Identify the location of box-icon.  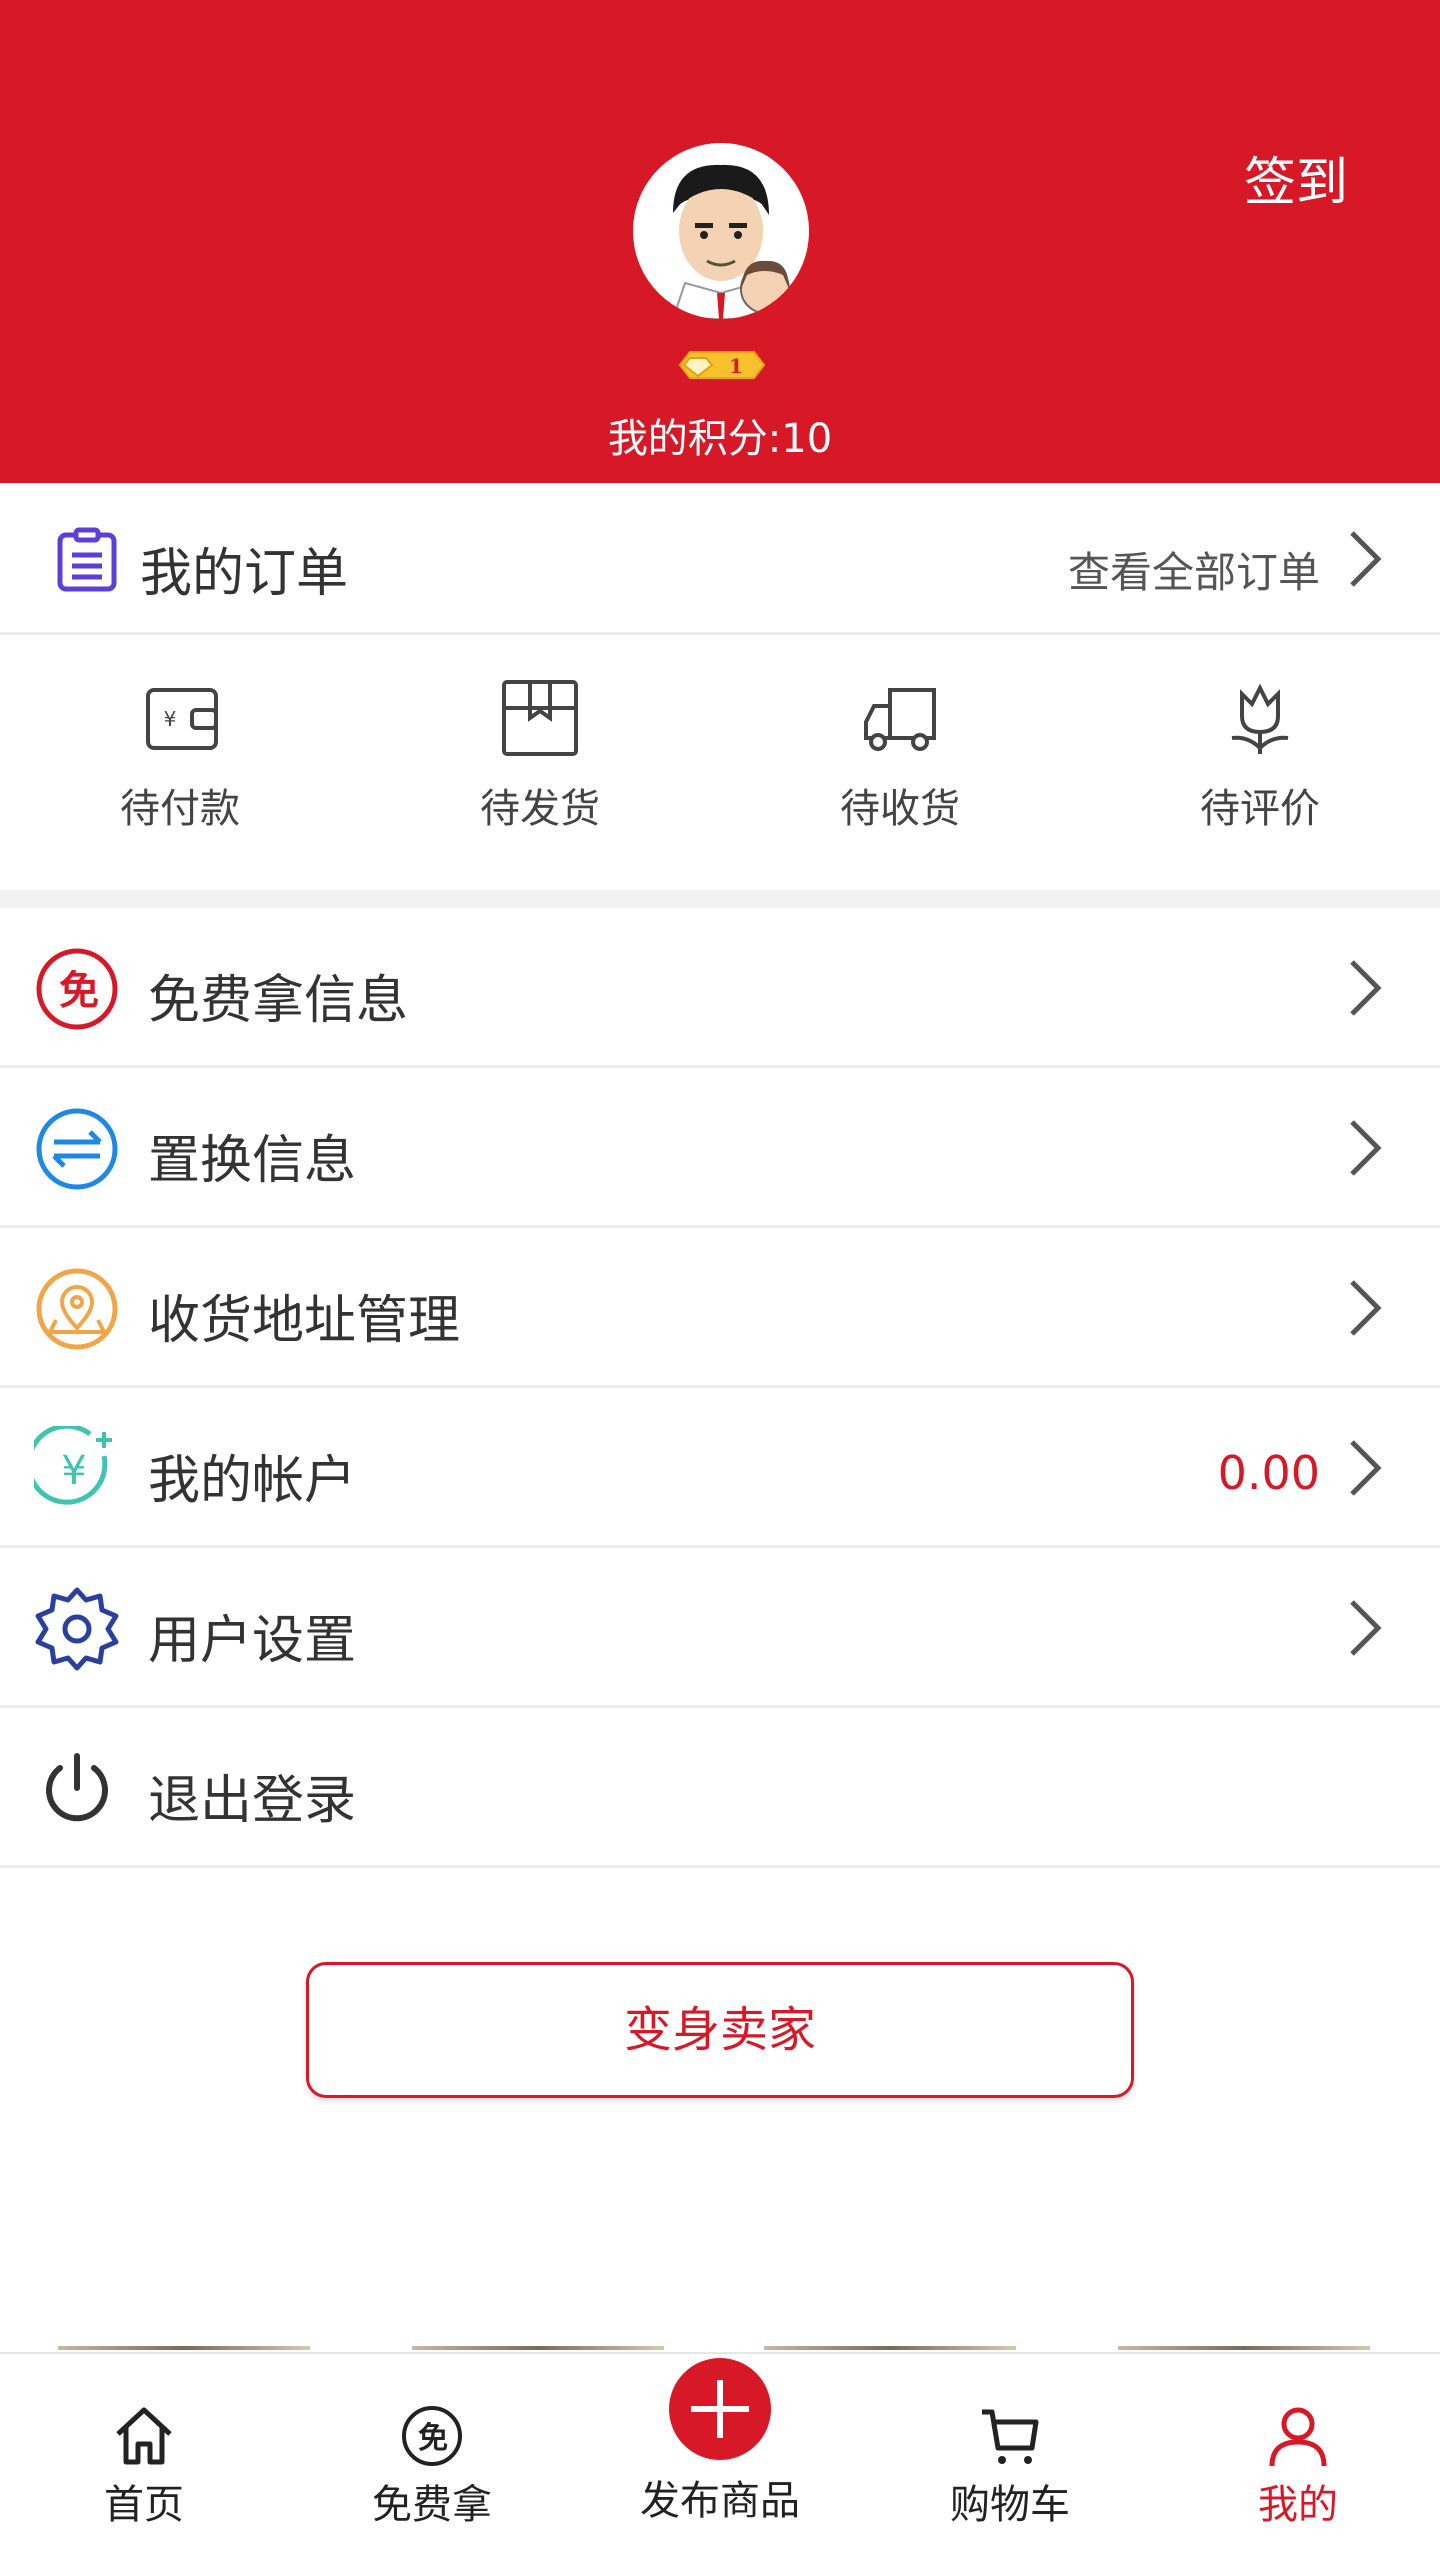
(540, 718).